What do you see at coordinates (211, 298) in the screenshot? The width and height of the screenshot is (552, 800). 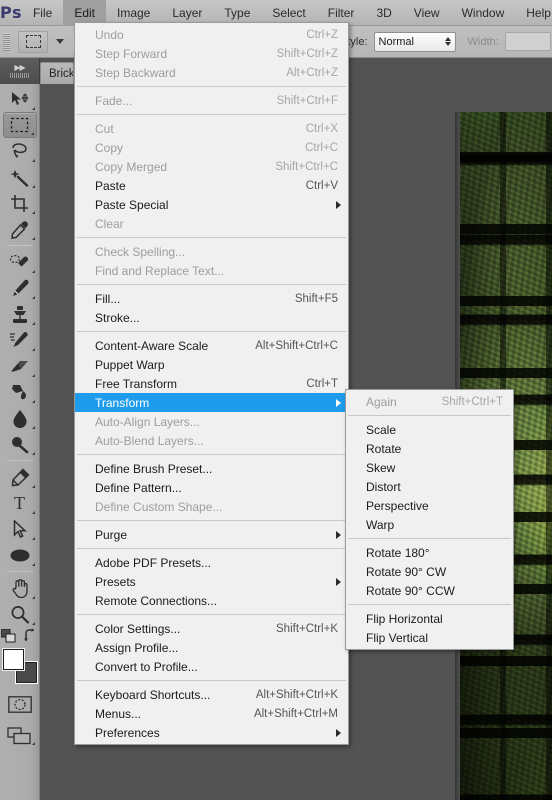 I see `edit-menu-item-fill: Fill... Shift+F5` at bounding box center [211, 298].